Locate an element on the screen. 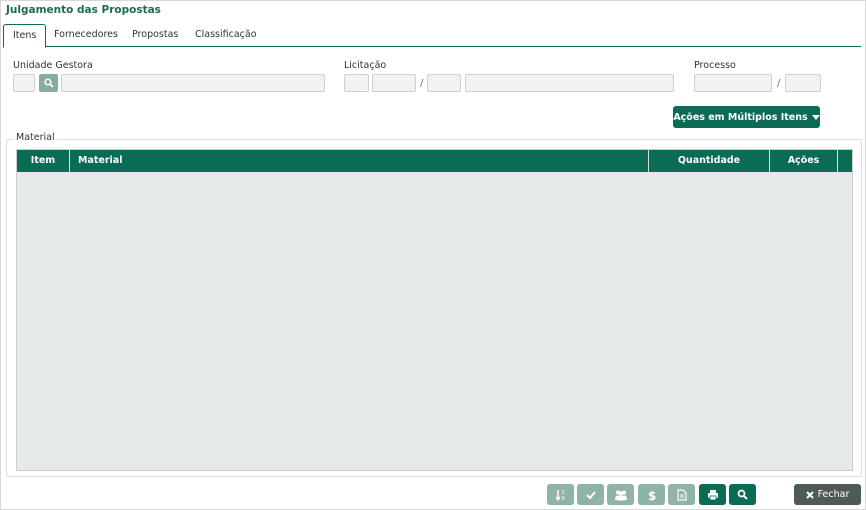  tab-propostas: Propostas is located at coordinates (155, 35).